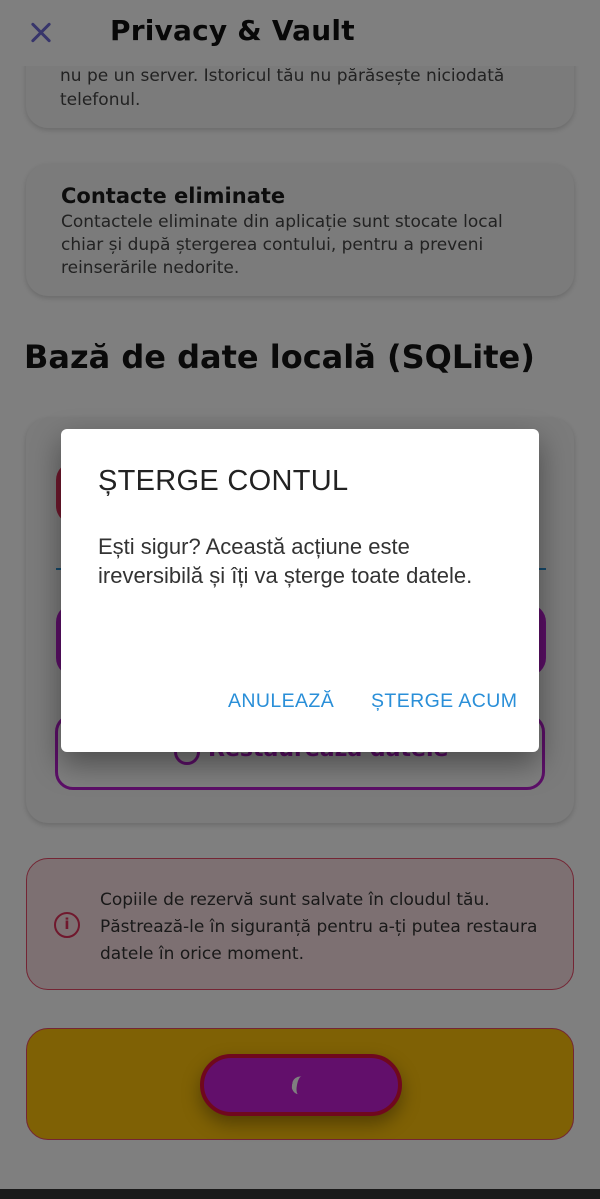  Describe the element at coordinates (281, 701) in the screenshot. I see `cancel-button: ANULEAZĂ` at that location.